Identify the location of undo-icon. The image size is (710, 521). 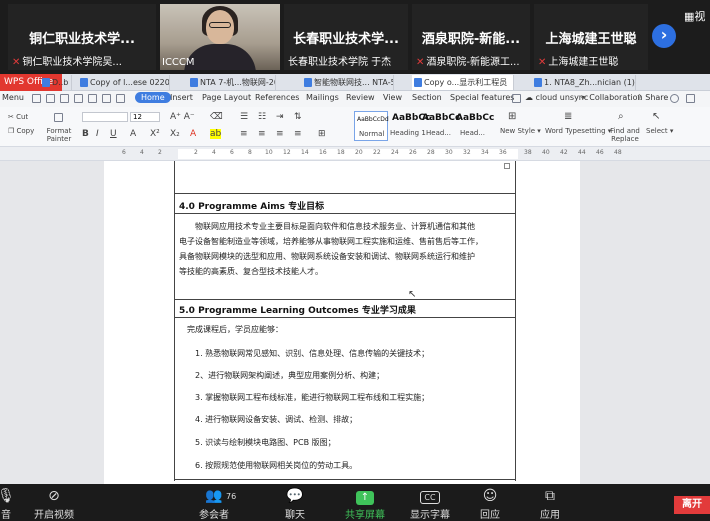
(106, 98).